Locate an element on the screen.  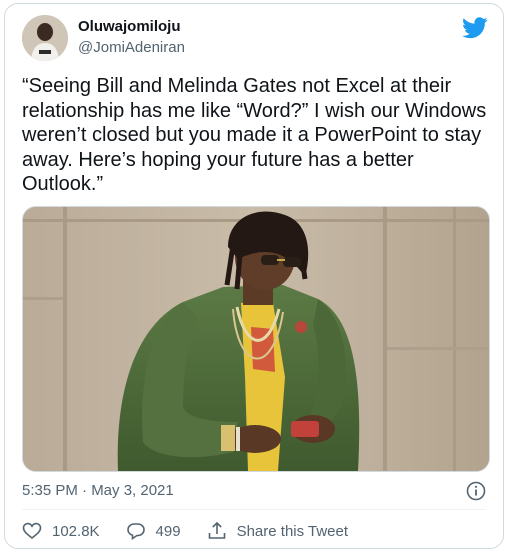
share-button: Share this Tweet is located at coordinates (277, 531).